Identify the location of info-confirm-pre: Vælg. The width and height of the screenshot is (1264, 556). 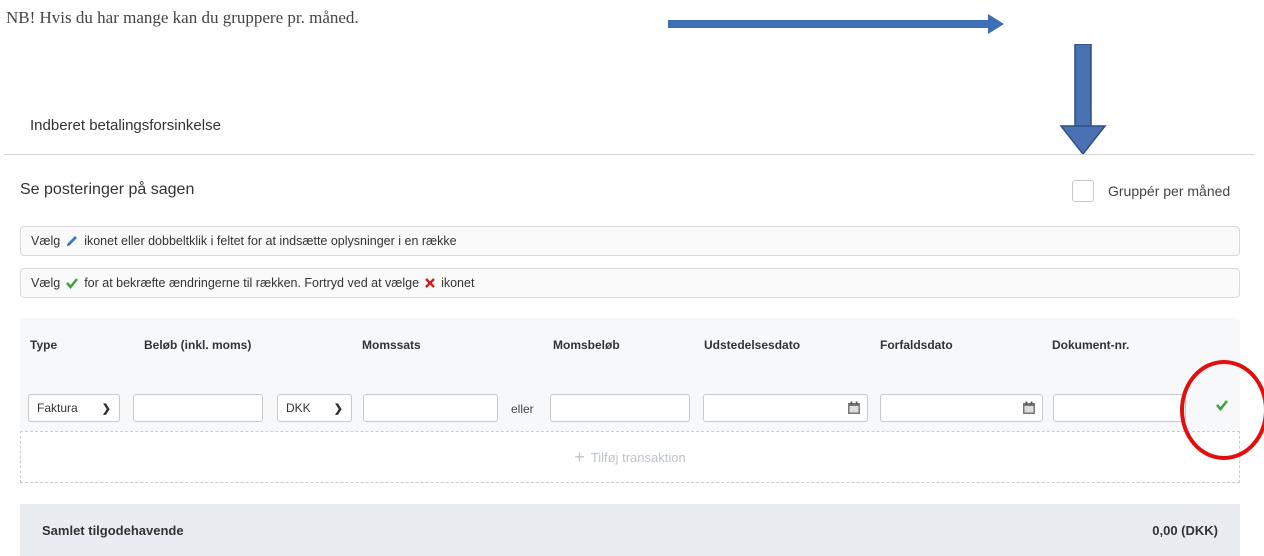
(46, 283).